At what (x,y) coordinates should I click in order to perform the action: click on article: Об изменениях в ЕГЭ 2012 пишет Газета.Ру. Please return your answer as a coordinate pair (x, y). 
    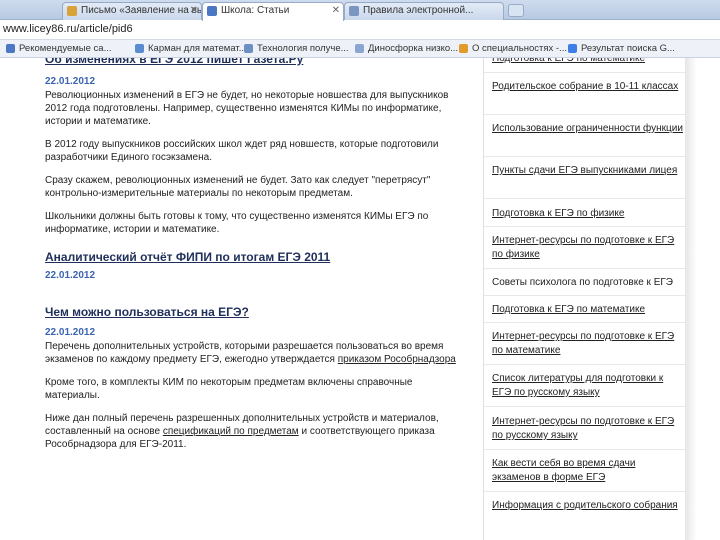
    Looking at the image, I should click on (255, 62).